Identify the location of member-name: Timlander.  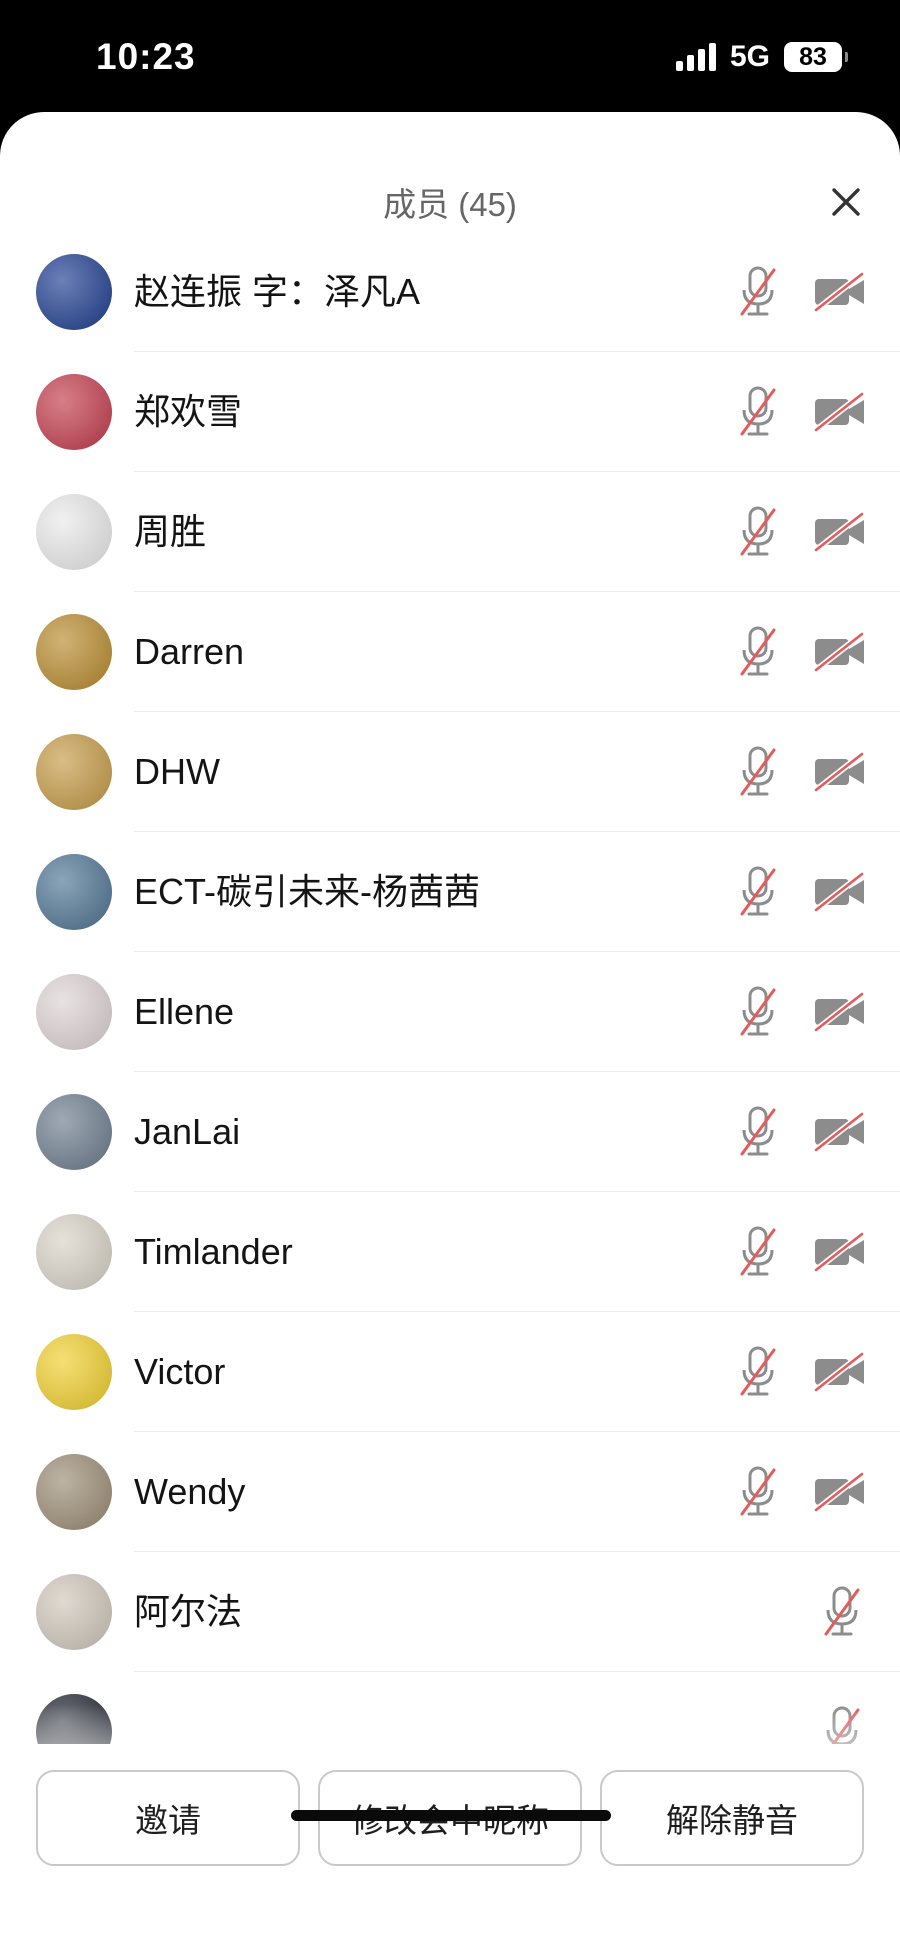
(213, 1251).